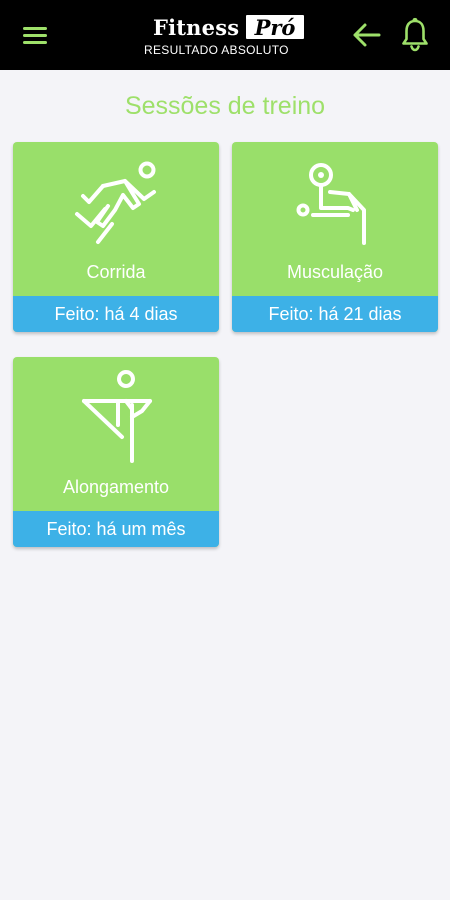 The width and height of the screenshot is (450, 900). What do you see at coordinates (225, 106) in the screenshot?
I see `section-title: Sessões de treino` at bounding box center [225, 106].